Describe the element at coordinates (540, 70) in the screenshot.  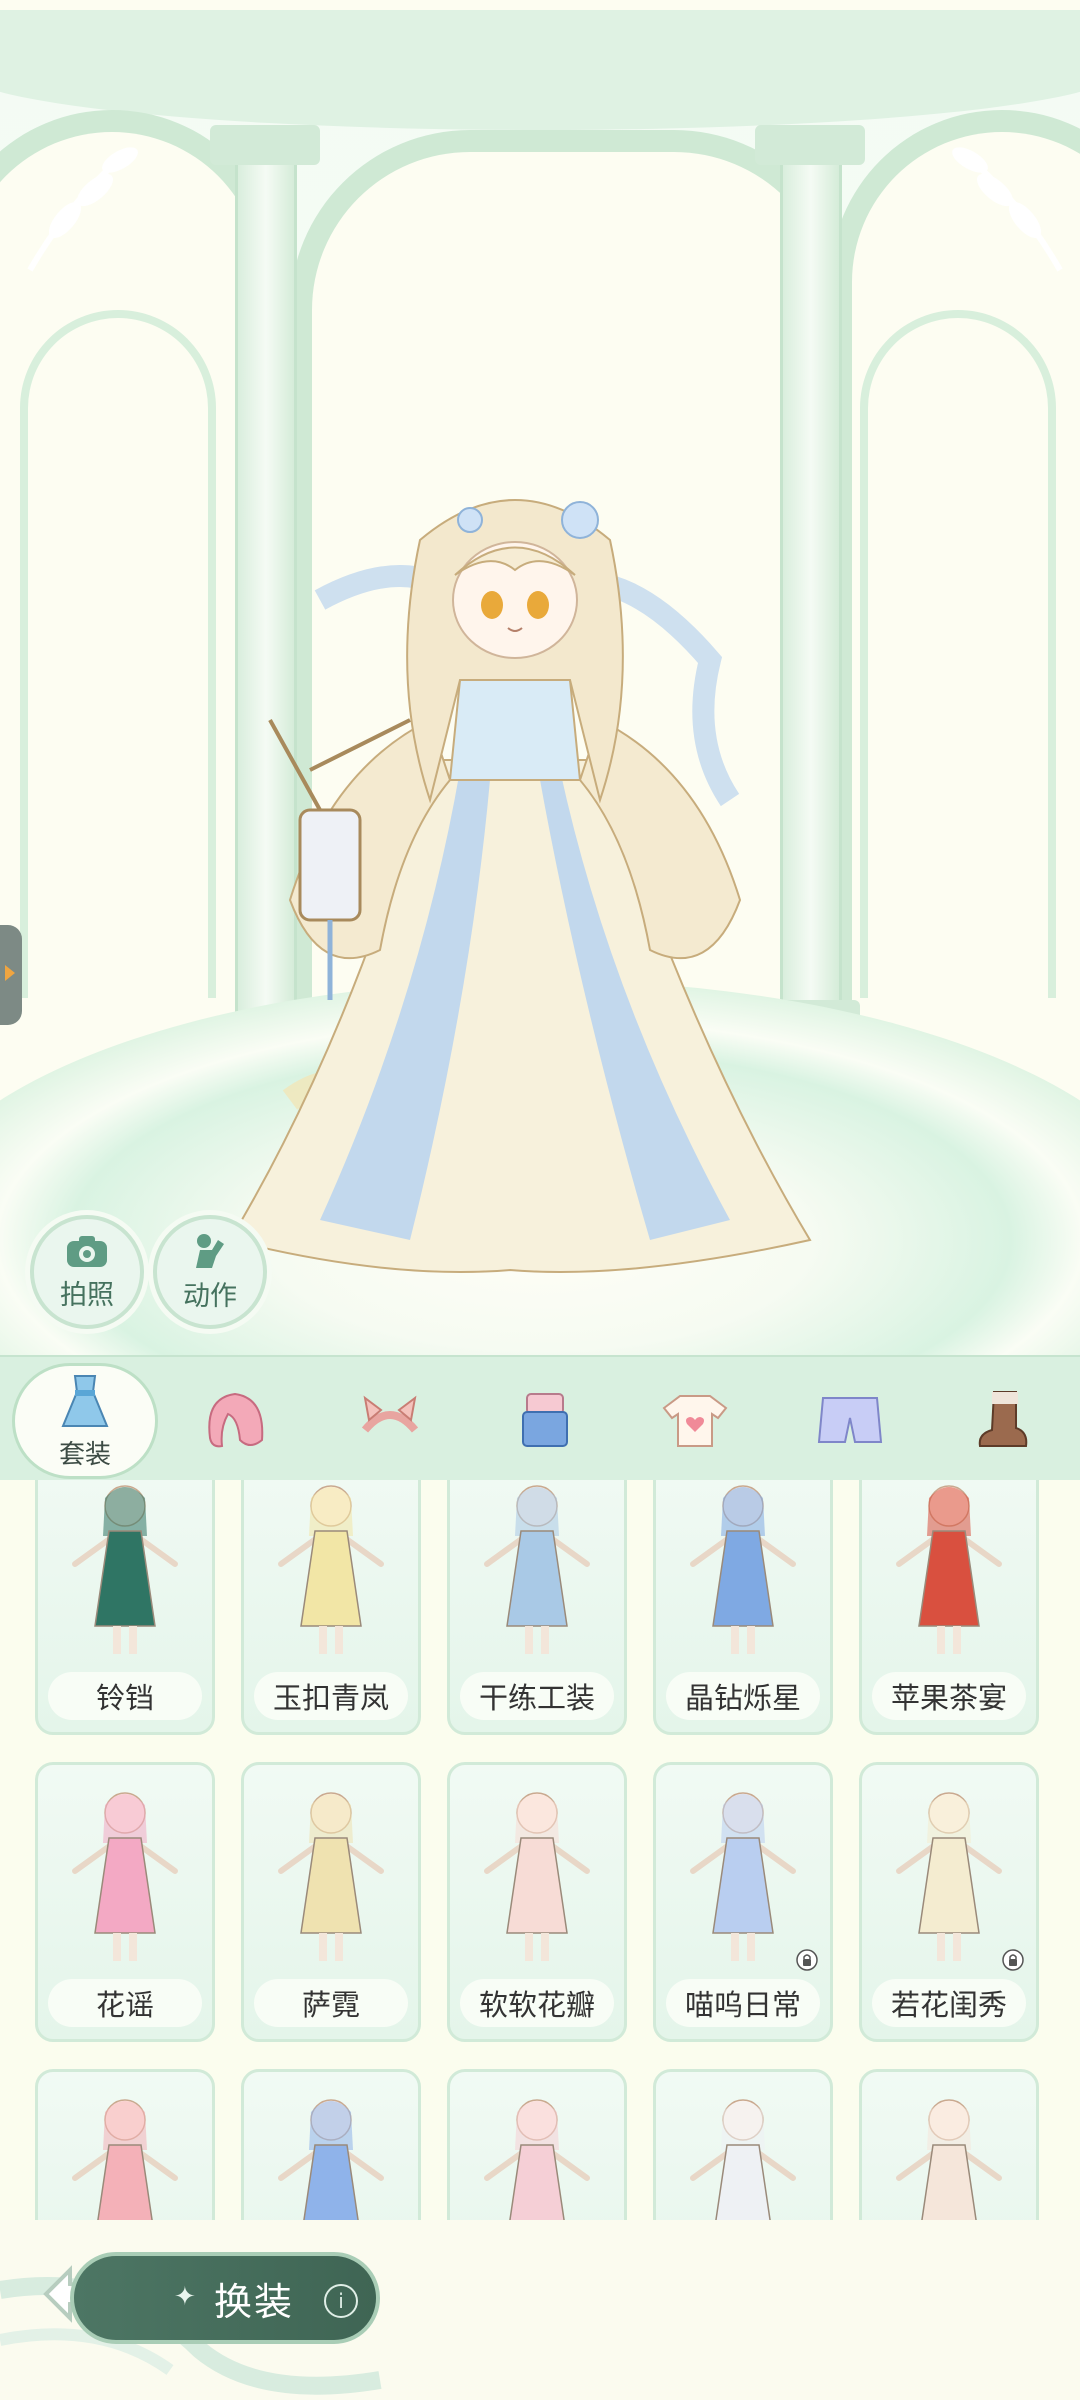
I see `ceiling-decor` at that location.